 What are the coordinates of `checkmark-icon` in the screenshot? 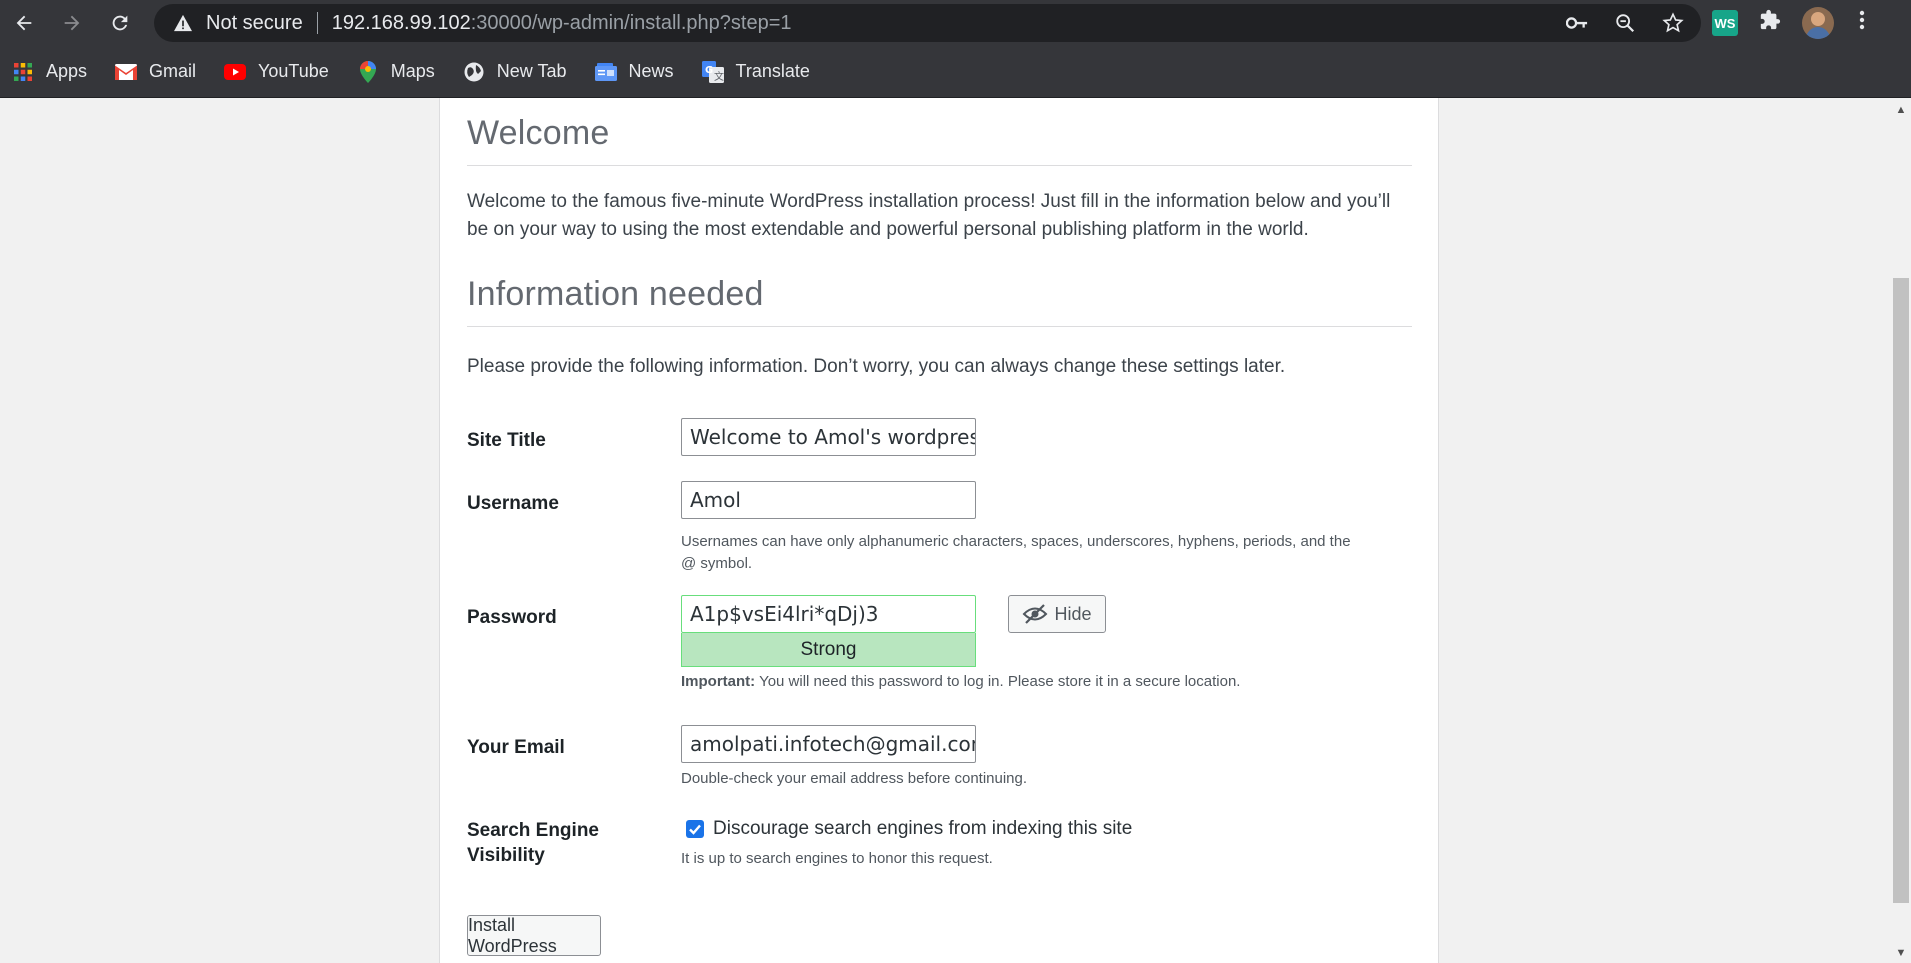 It's located at (695, 829).